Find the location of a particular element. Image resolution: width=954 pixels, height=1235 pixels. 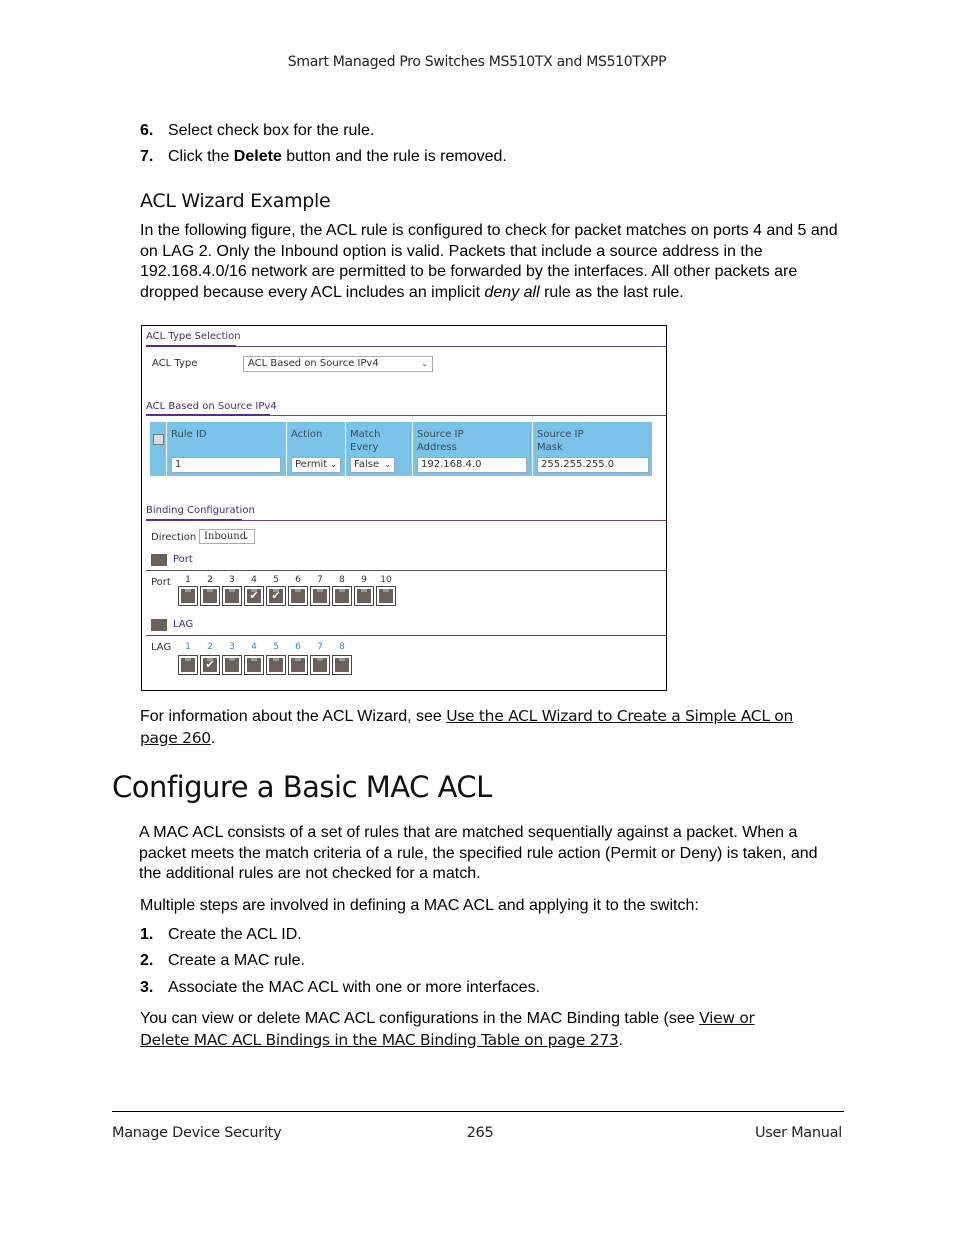

match-every-select: False ⌄ is located at coordinates (372, 465).